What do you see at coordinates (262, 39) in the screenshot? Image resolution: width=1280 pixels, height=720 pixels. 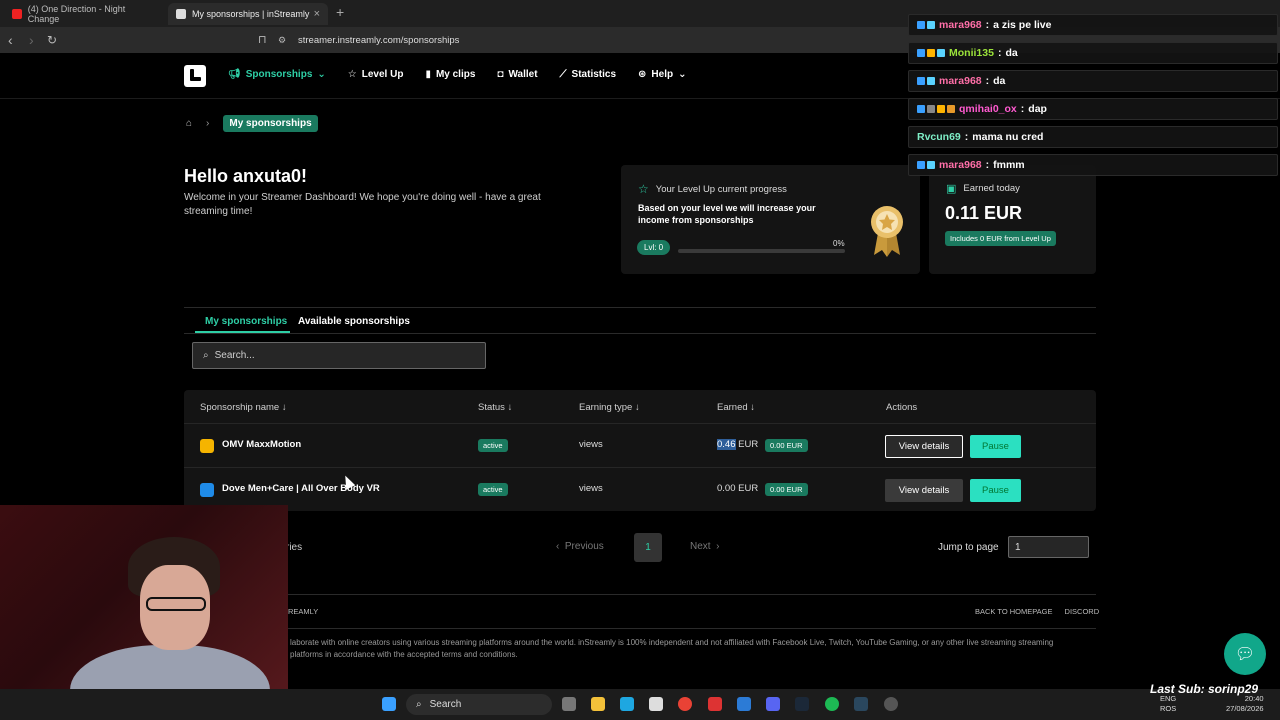 I see `bookmark-icon: ⊓` at bounding box center [262, 39].